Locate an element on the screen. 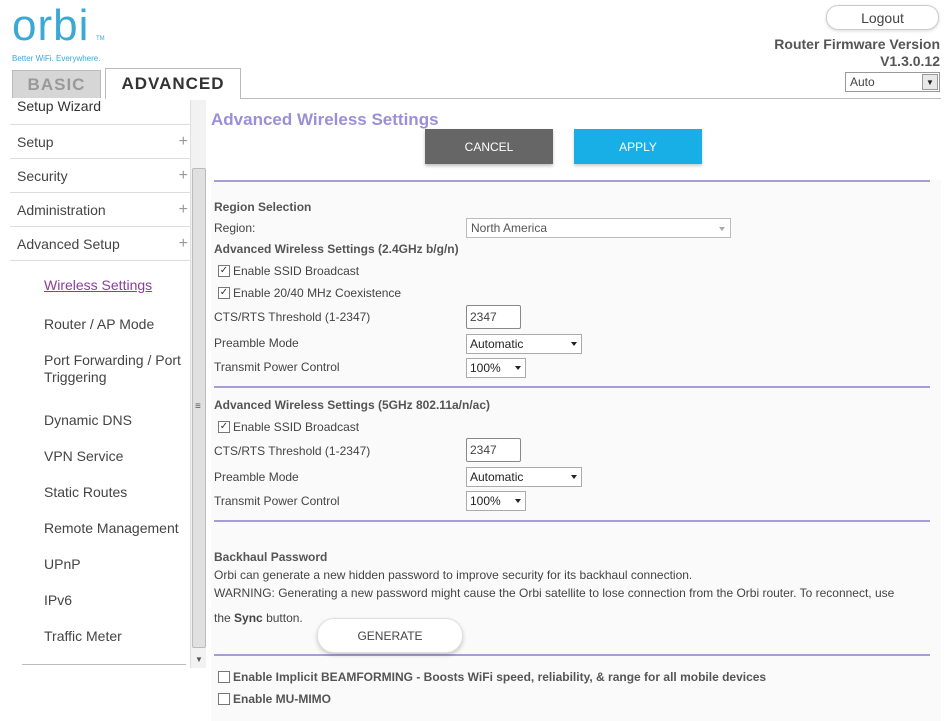 The height and width of the screenshot is (721, 948). band5-preamble-label: Preamble Mode is located at coordinates (256, 477).